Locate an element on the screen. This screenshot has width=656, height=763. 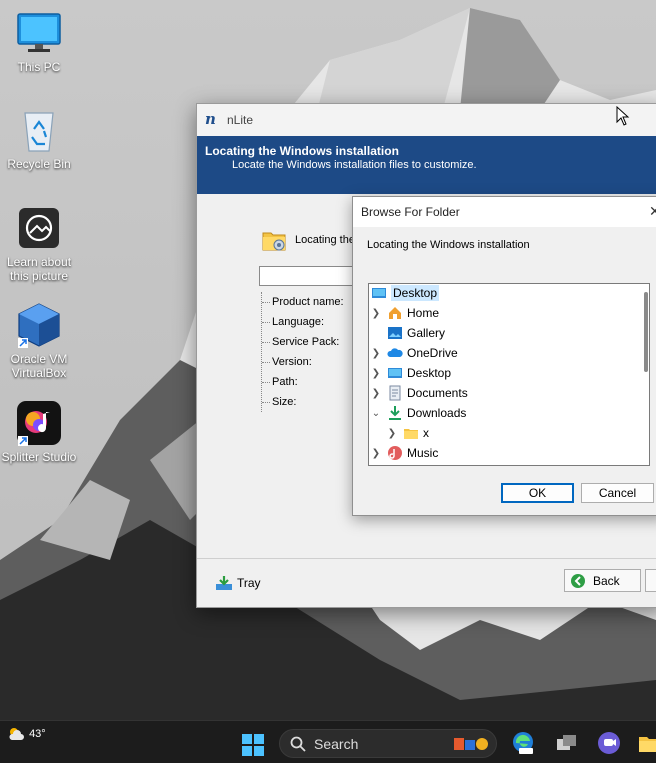
search-label: Search is located at coordinates (336, 743).